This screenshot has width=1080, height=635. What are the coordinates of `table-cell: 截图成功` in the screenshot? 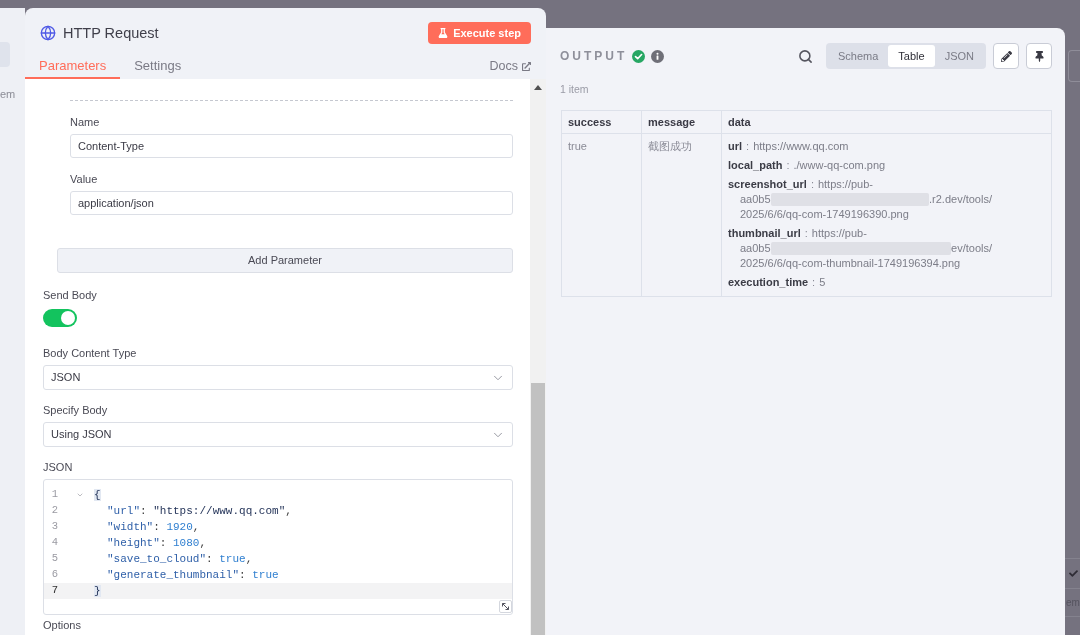 It's located at (681, 215).